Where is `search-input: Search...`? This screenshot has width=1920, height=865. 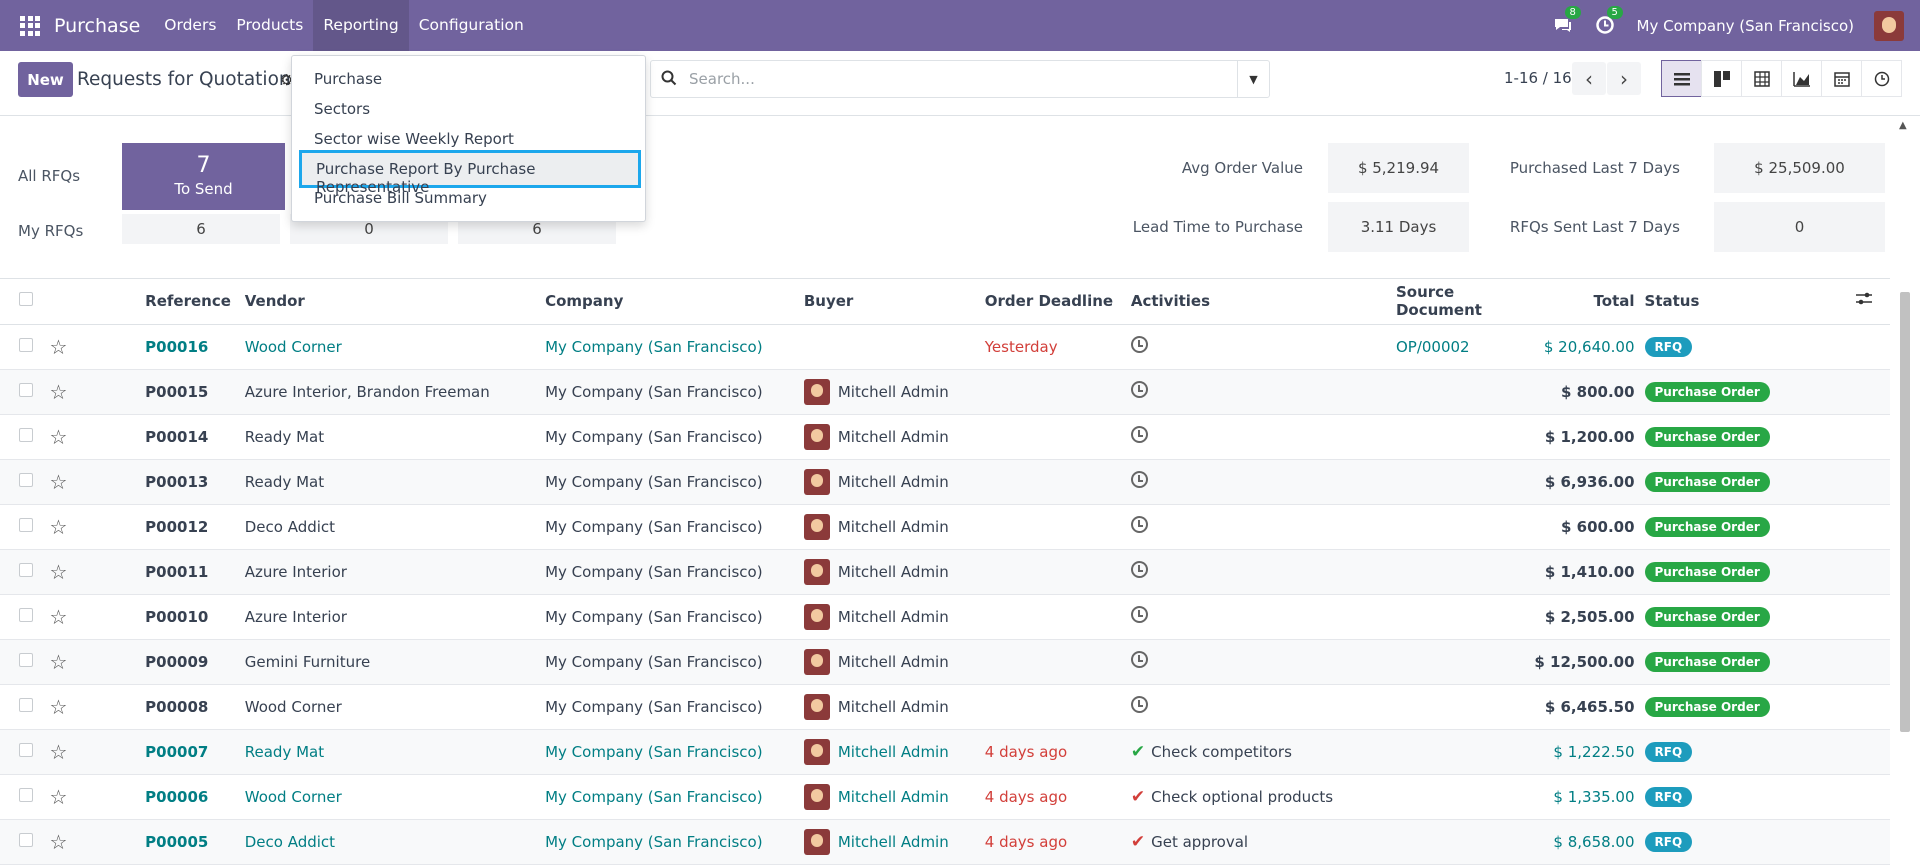
search-input: Search... is located at coordinates (722, 79).